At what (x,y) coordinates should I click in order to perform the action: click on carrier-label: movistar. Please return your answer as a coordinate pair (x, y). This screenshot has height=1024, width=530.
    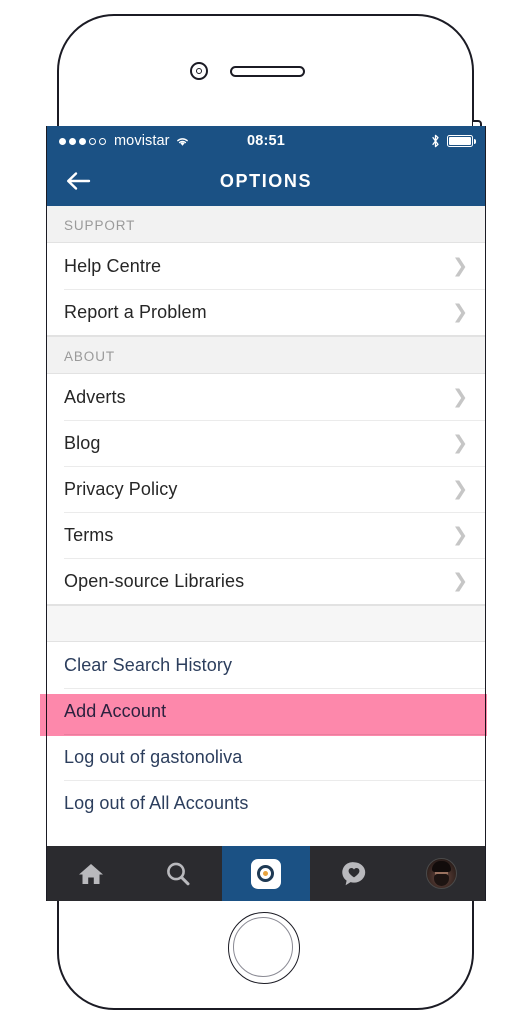
    Looking at the image, I should click on (142, 141).